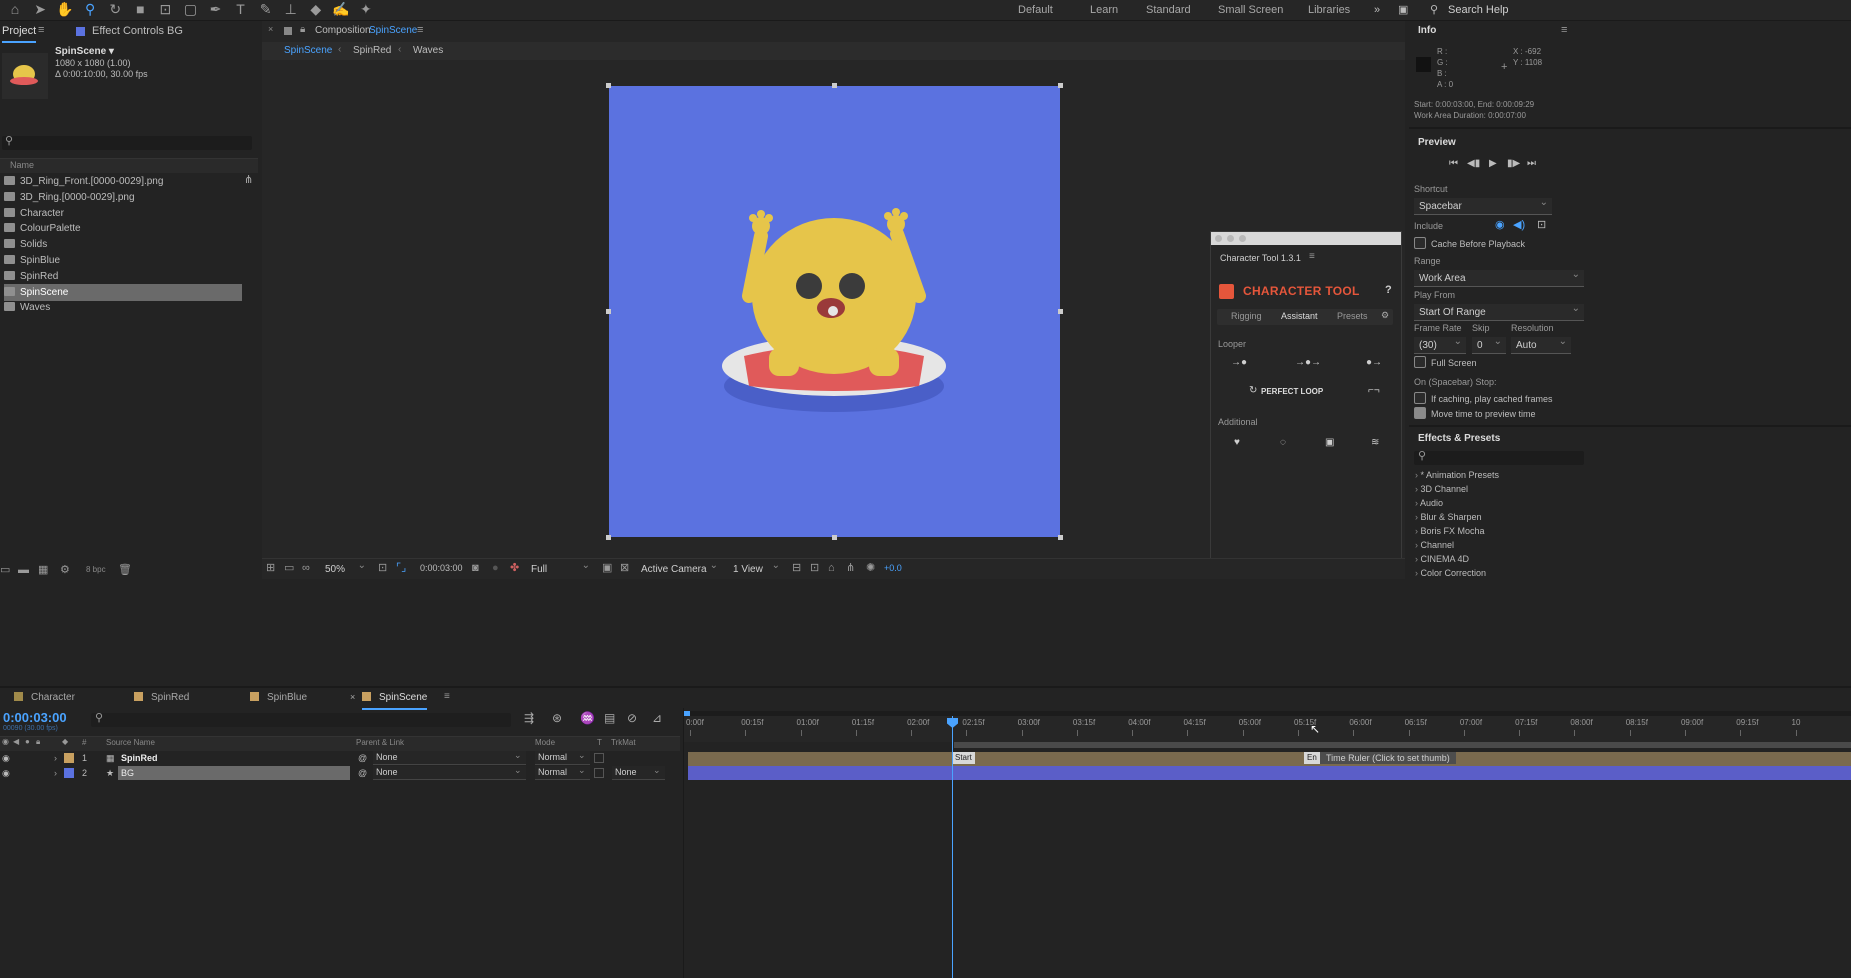 The image size is (1851, 978). I want to click on 3d-ground-icon: ⌂, so click(831, 568).